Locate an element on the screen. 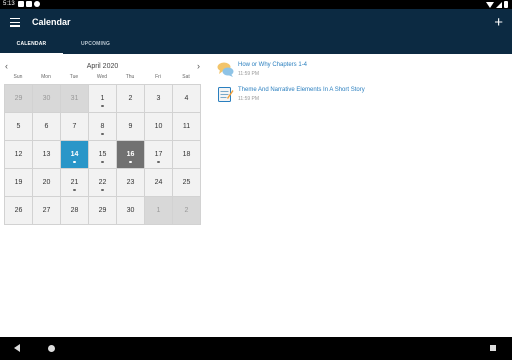 Image resolution: width=512 pixels, height=360 pixels. day-cell: 10 is located at coordinates (159, 127).